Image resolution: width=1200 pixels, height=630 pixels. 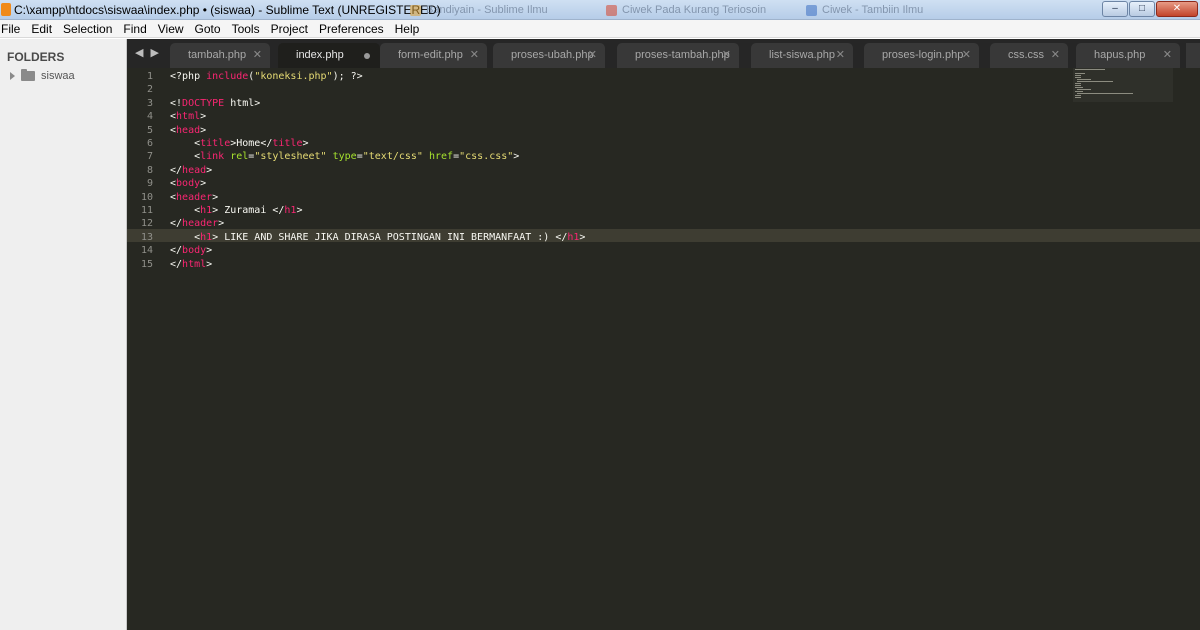 I want to click on tab-label: proses-login.php, so click(x=923, y=55).